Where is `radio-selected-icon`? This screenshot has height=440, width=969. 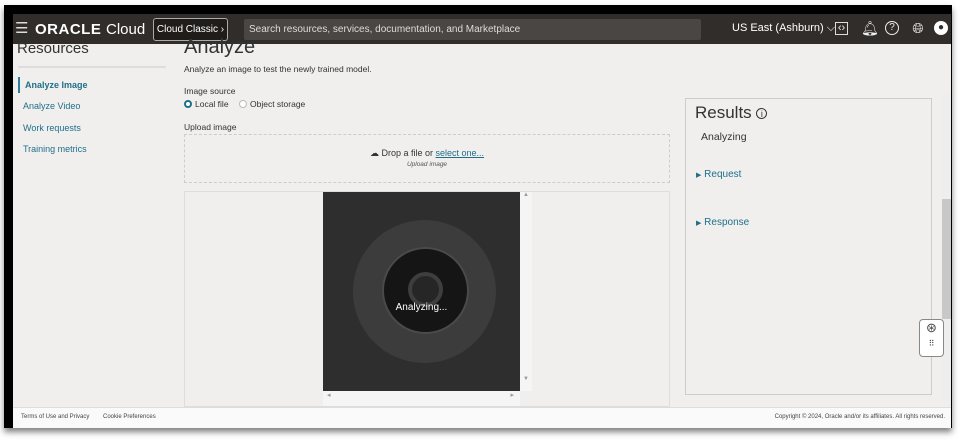
radio-selected-icon is located at coordinates (188, 104).